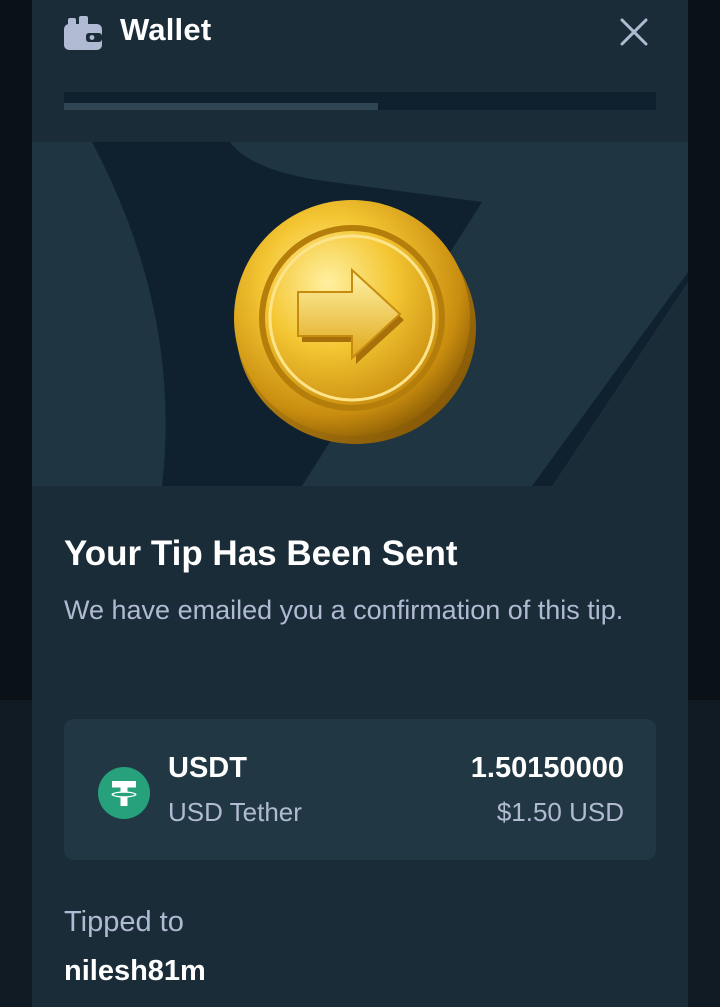  I want to click on recipient-username: nilesh81m, so click(135, 971).